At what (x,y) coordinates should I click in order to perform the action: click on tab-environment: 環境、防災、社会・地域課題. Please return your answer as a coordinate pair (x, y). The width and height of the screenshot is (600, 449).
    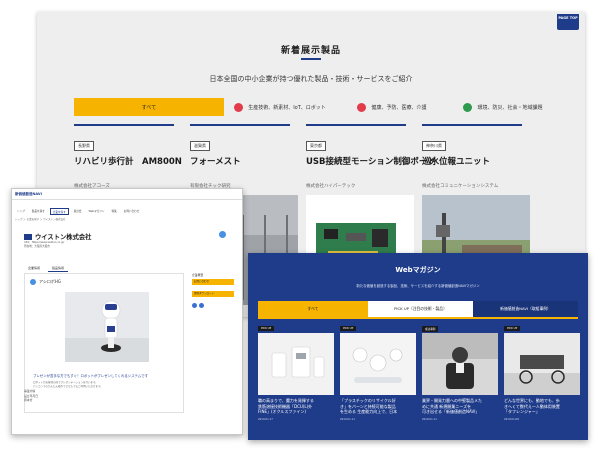
    Looking at the image, I should click on (503, 107).